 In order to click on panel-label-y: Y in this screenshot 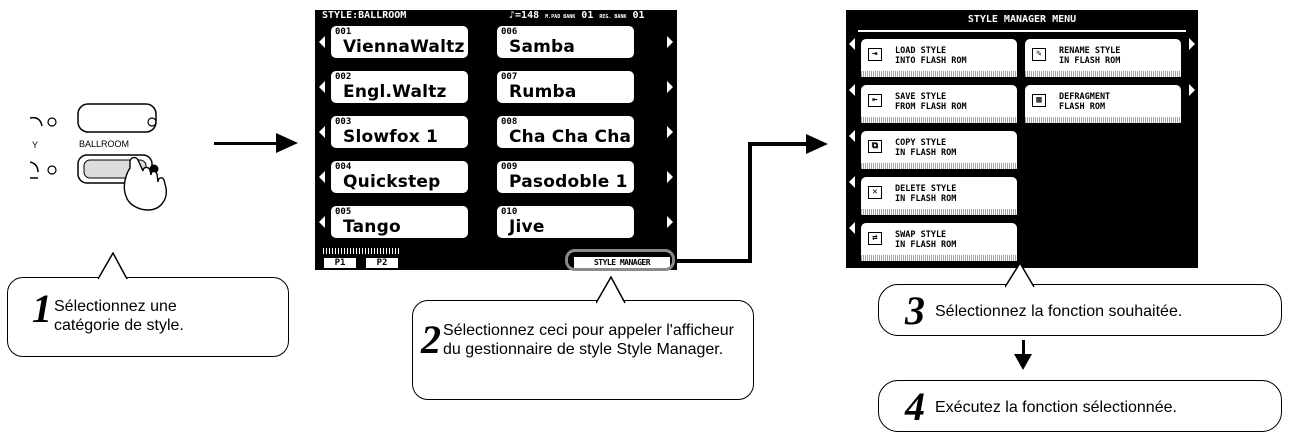, I will do `click(35, 145)`.